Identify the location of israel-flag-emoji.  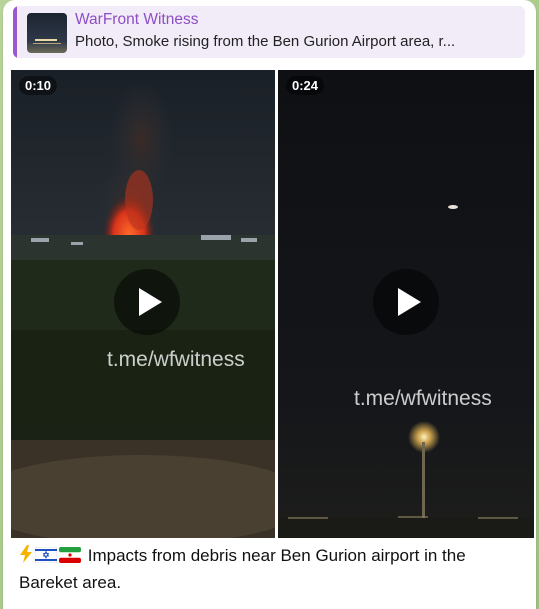
(46, 557).